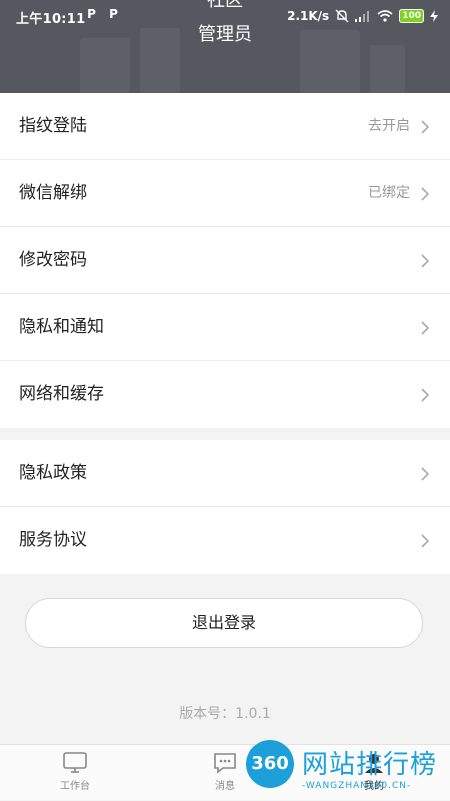 The height and width of the screenshot is (801, 450). I want to click on chat-bubble-icon, so click(225, 763).